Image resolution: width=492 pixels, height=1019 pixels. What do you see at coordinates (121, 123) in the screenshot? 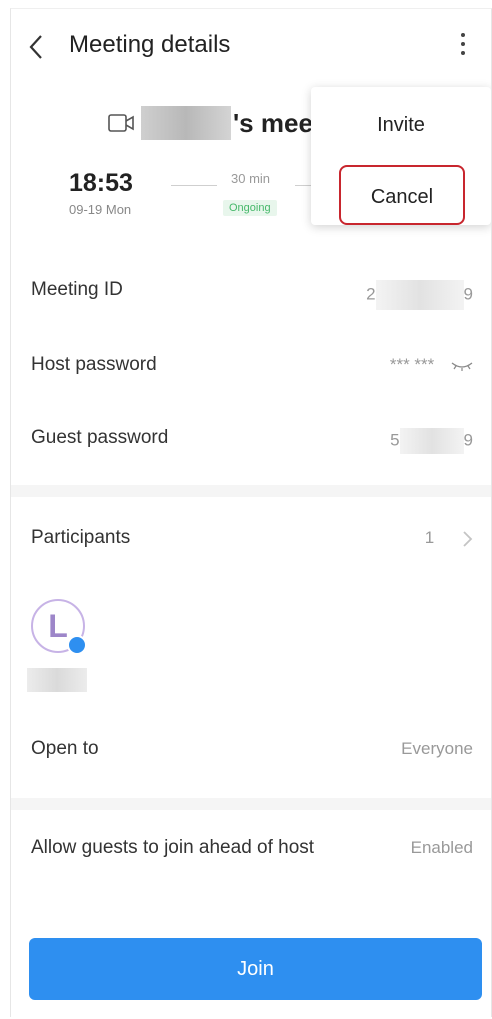
I see `video-camera-icon` at bounding box center [121, 123].